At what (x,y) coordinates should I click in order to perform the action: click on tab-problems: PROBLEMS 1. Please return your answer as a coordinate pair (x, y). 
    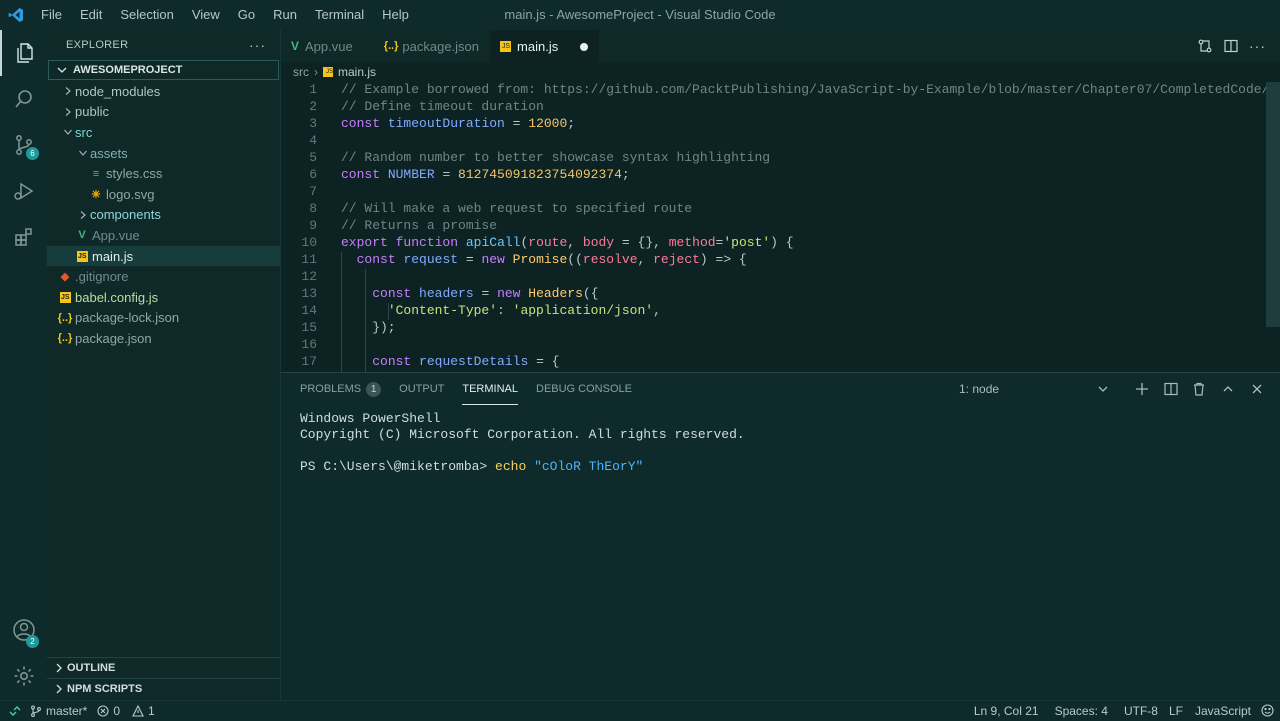
    Looking at the image, I should click on (341, 389).